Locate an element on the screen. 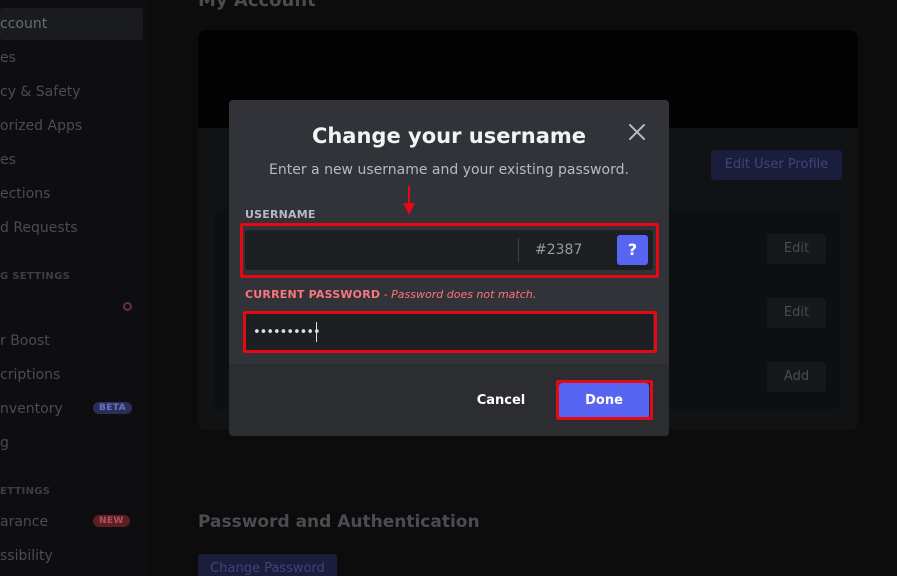 The height and width of the screenshot is (576, 897). sidebar-item-accessibility: ssibility is located at coordinates (26, 556).